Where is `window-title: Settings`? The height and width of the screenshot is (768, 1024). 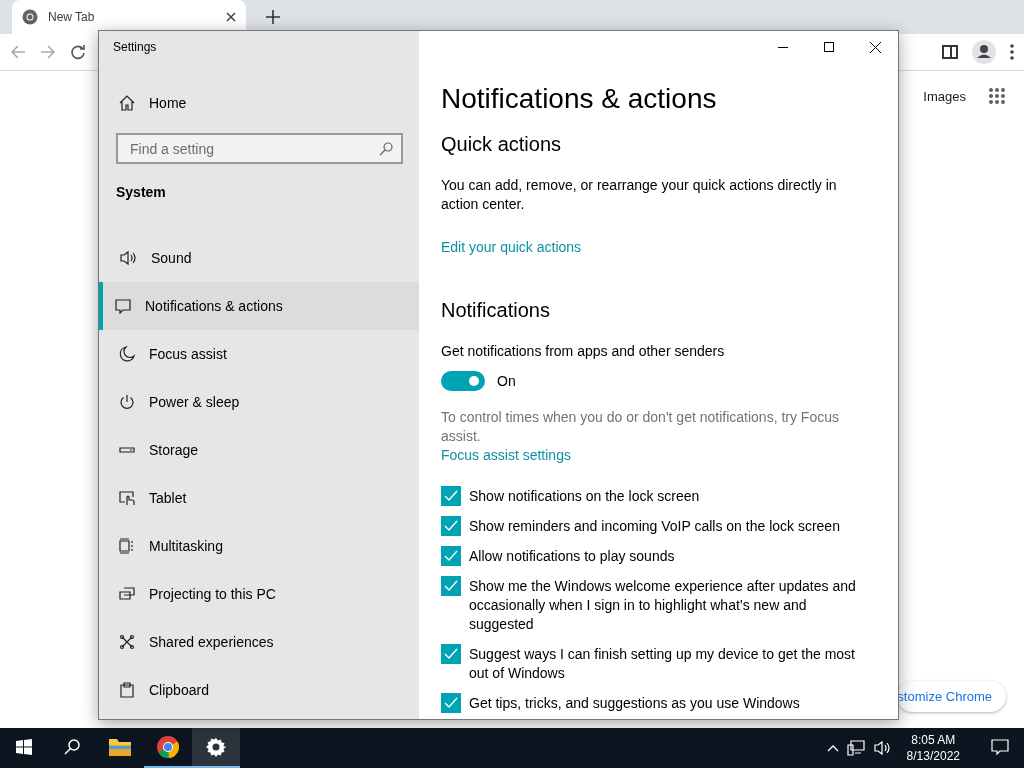 window-title: Settings is located at coordinates (135, 47).